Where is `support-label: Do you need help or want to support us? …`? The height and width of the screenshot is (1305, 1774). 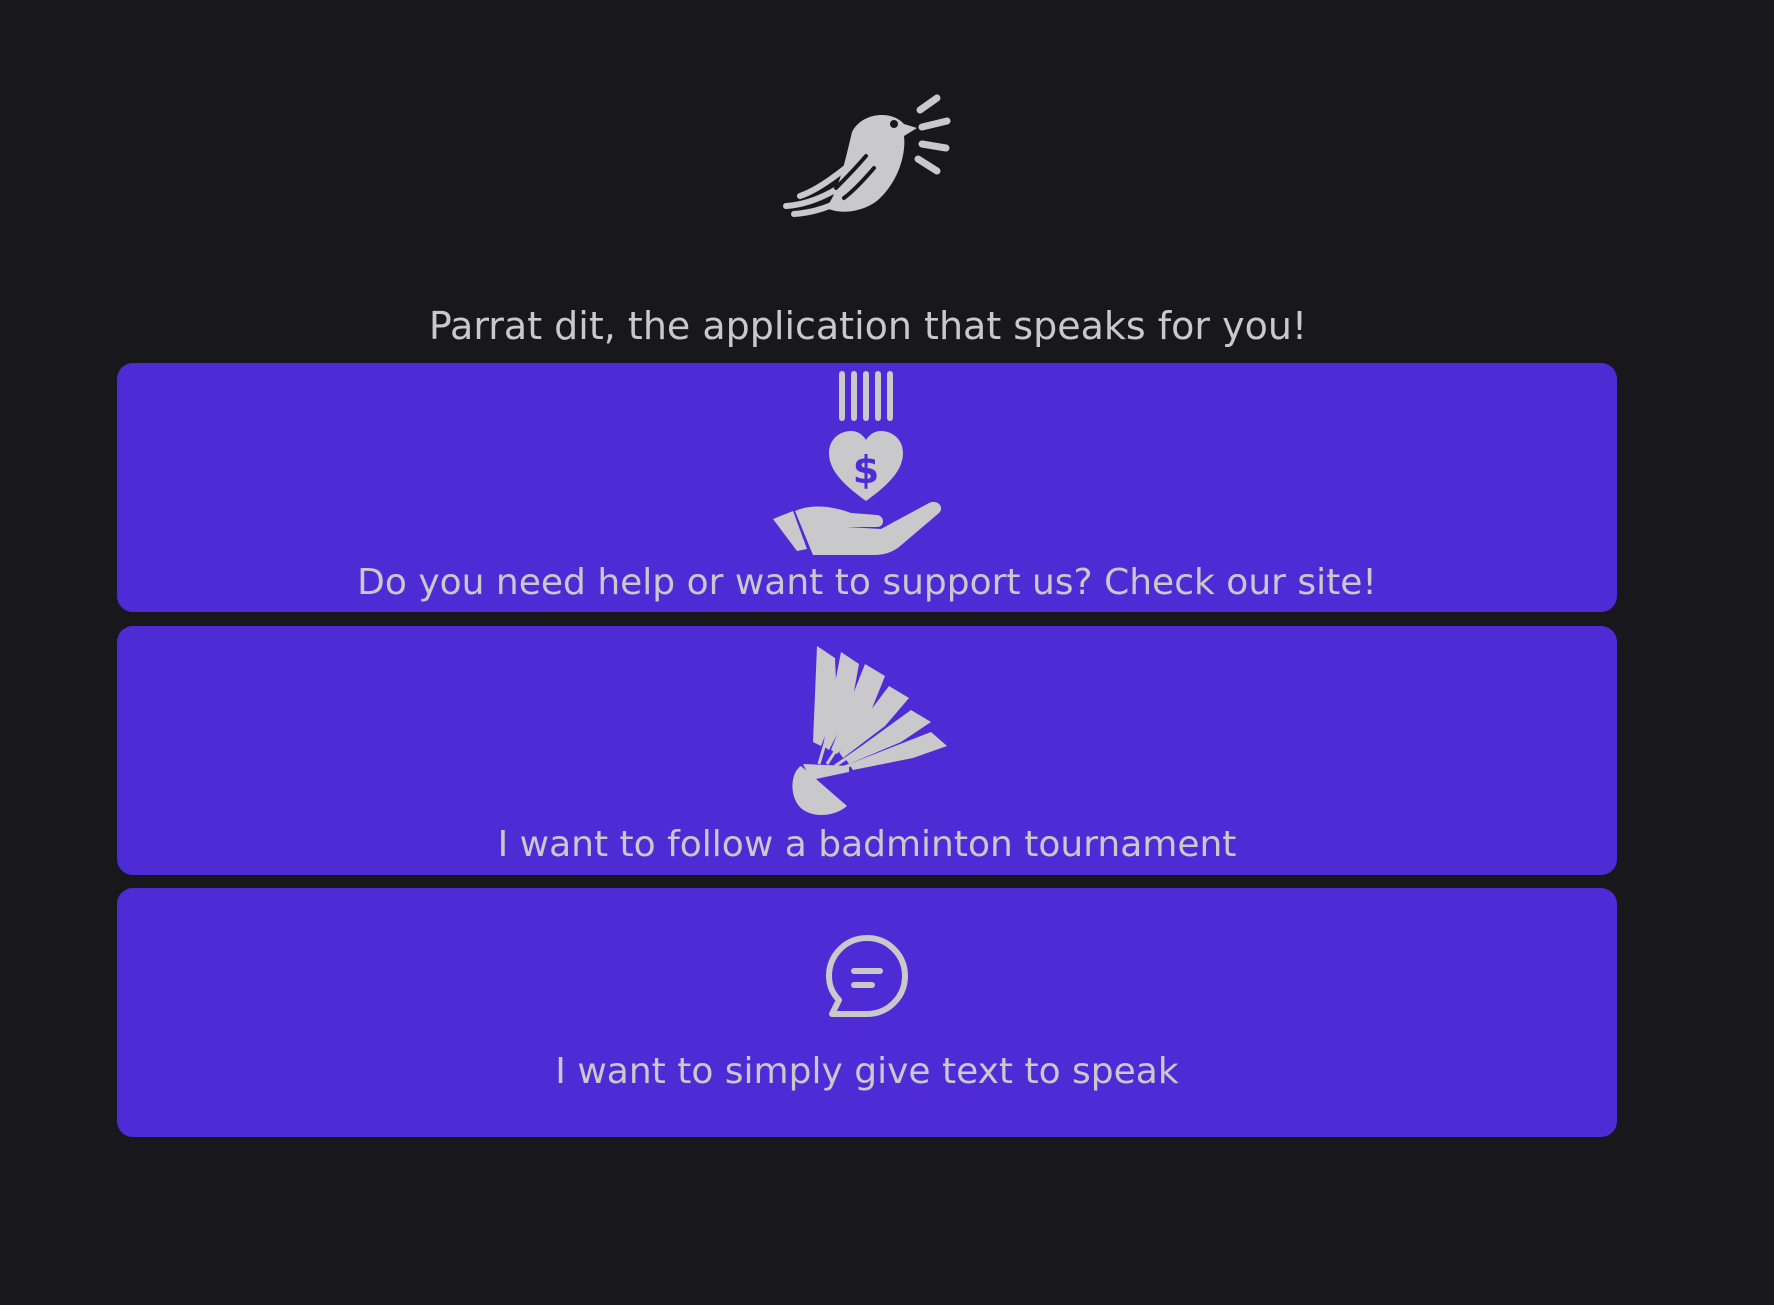
support-label: Do you need help or want to support us? … is located at coordinates (867, 582).